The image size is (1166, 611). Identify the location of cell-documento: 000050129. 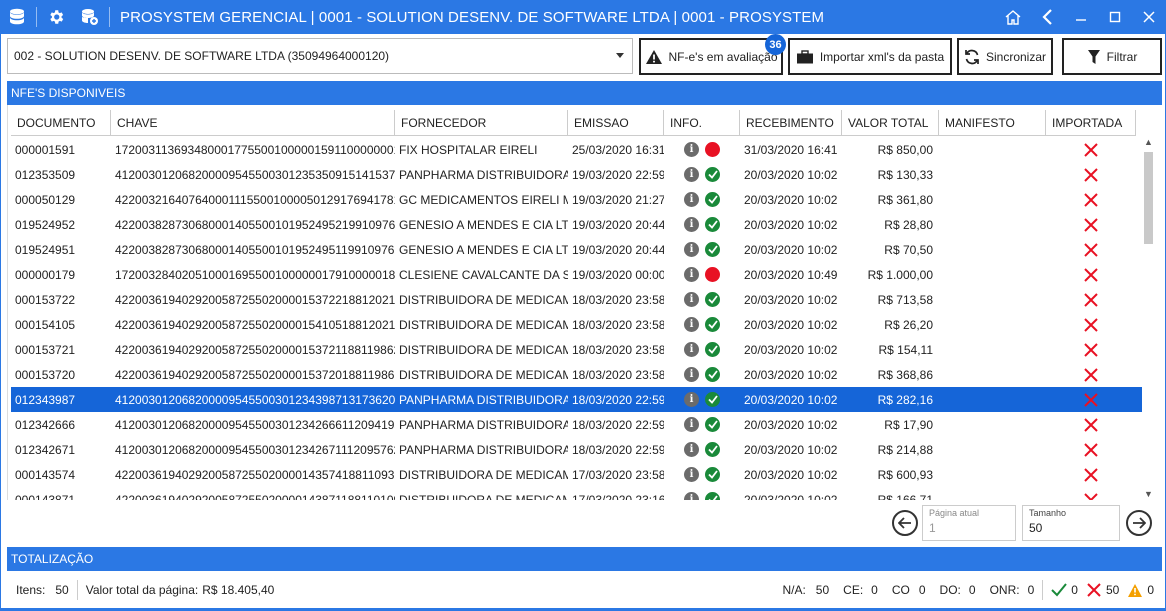
(45, 199).